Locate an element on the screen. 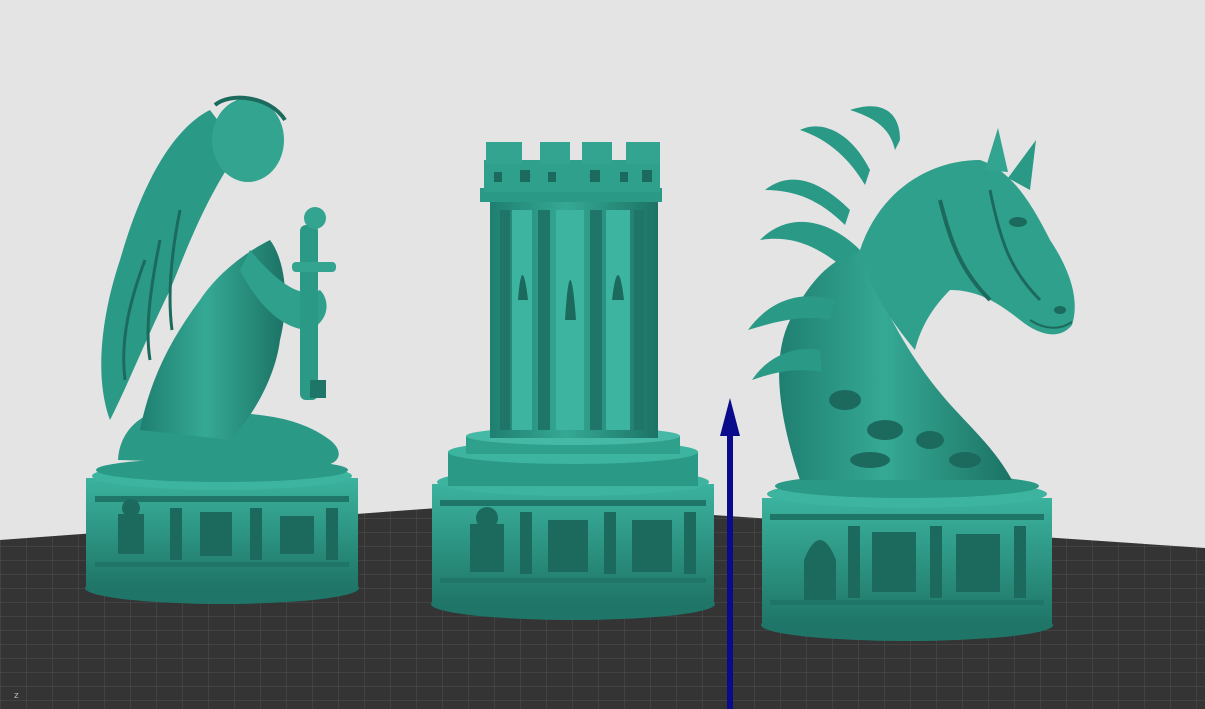 The width and height of the screenshot is (1205, 709). sword-blade is located at coordinates (309, 312).